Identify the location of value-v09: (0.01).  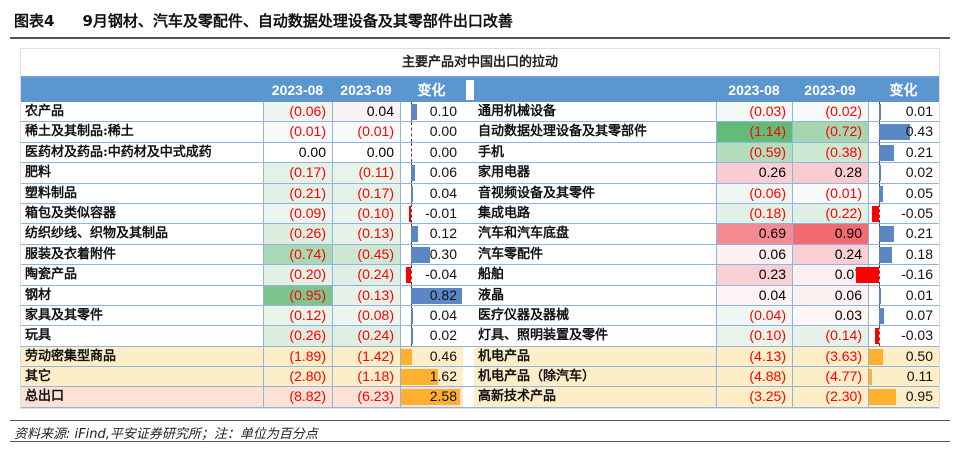
(366, 132).